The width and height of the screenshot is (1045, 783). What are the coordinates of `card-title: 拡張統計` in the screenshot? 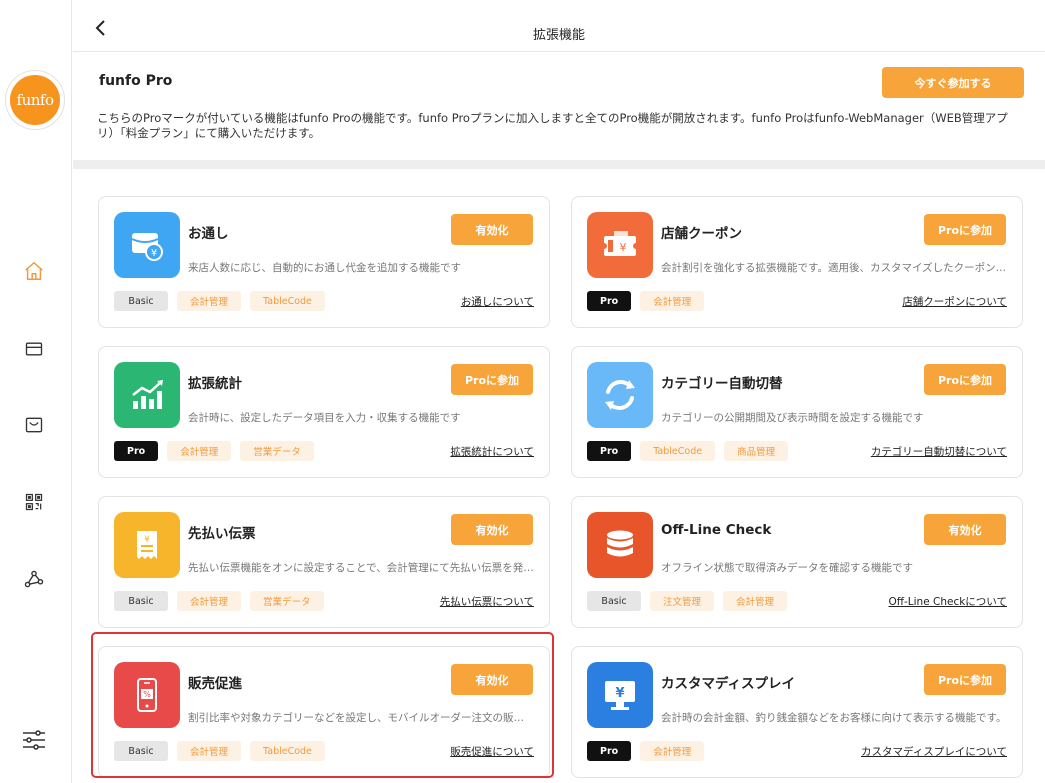 It's located at (215, 384).